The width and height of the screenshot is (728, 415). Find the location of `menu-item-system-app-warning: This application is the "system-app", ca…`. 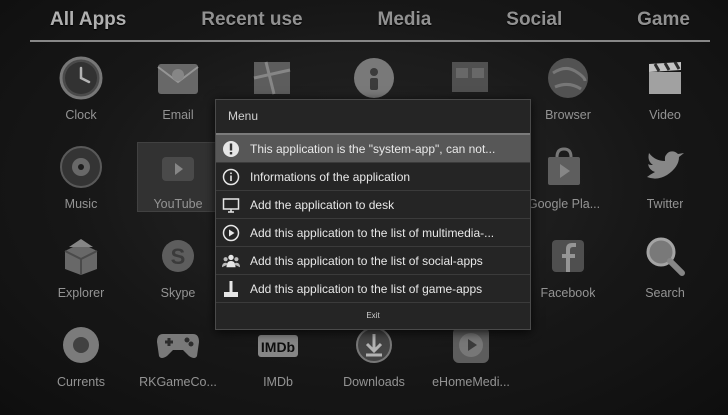

menu-item-system-app-warning: This application is the "system-app", ca… is located at coordinates (373, 149).